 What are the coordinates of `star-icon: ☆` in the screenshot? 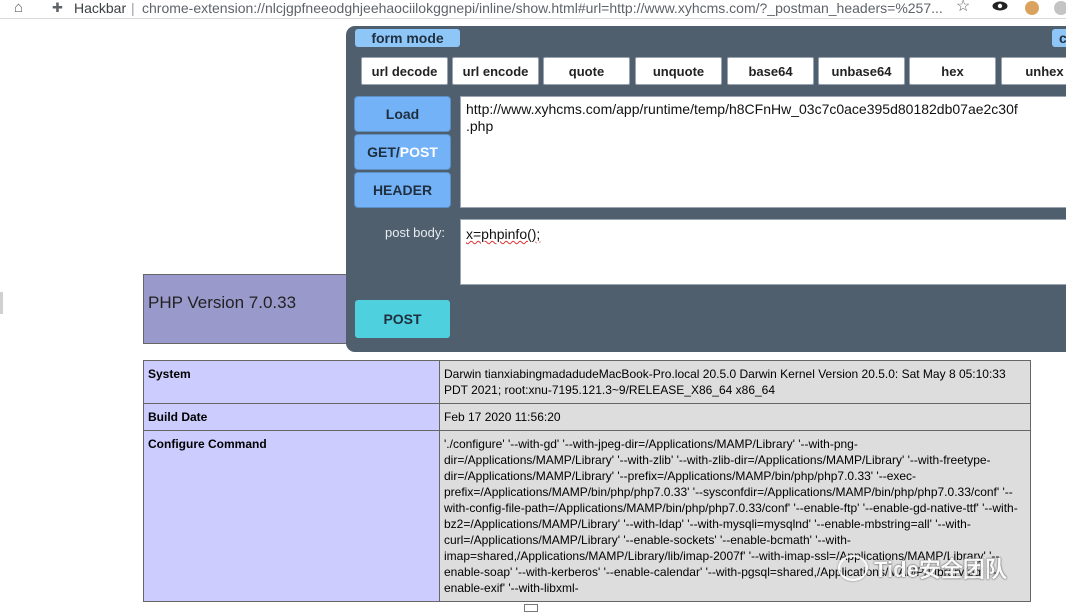 It's located at (963, 7).